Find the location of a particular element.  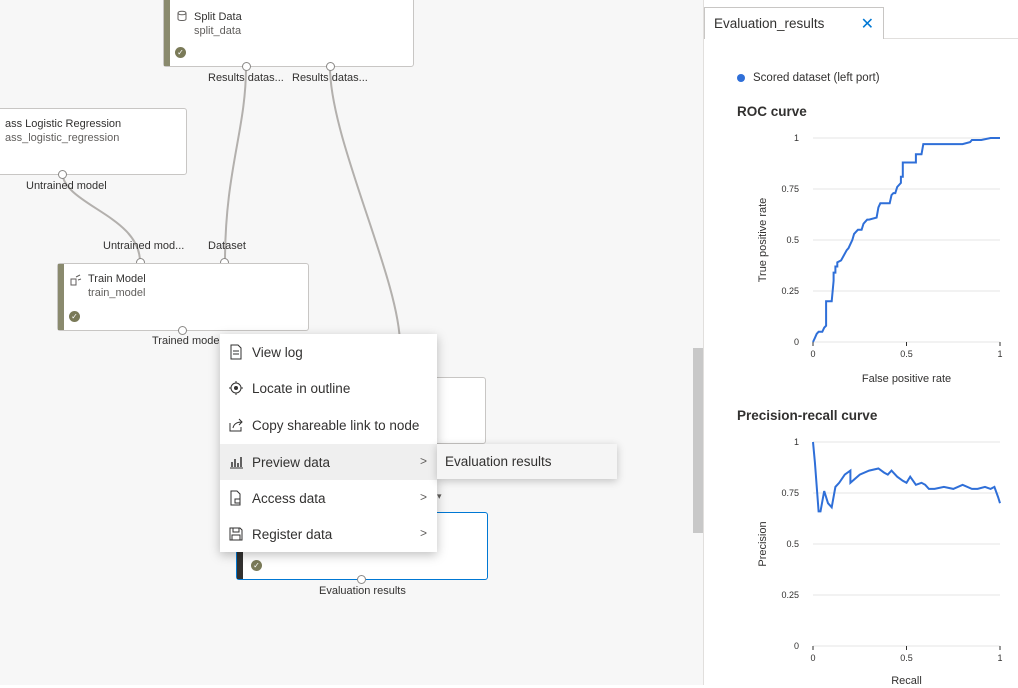

menu-item-locate-in-outline: Locate in outline is located at coordinates (328, 388).